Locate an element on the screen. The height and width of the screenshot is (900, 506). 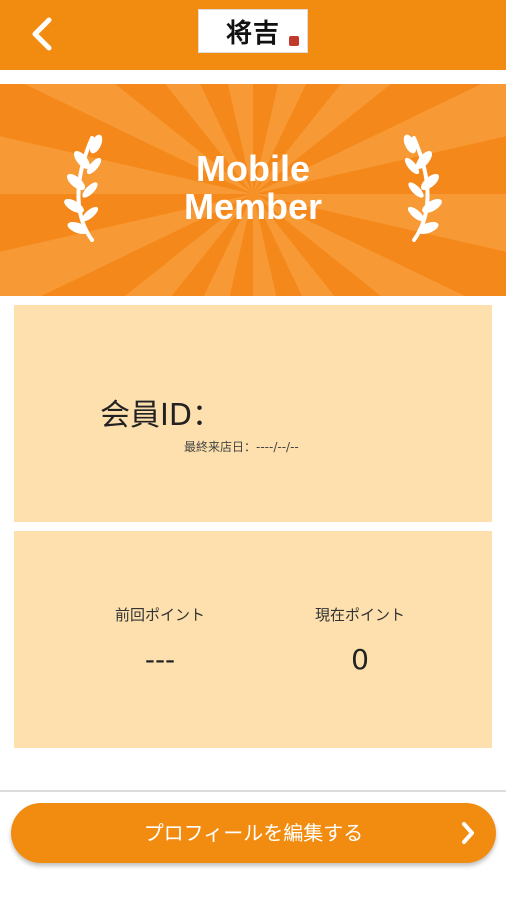
banner-title: Mobile Member is located at coordinates (253, 188).